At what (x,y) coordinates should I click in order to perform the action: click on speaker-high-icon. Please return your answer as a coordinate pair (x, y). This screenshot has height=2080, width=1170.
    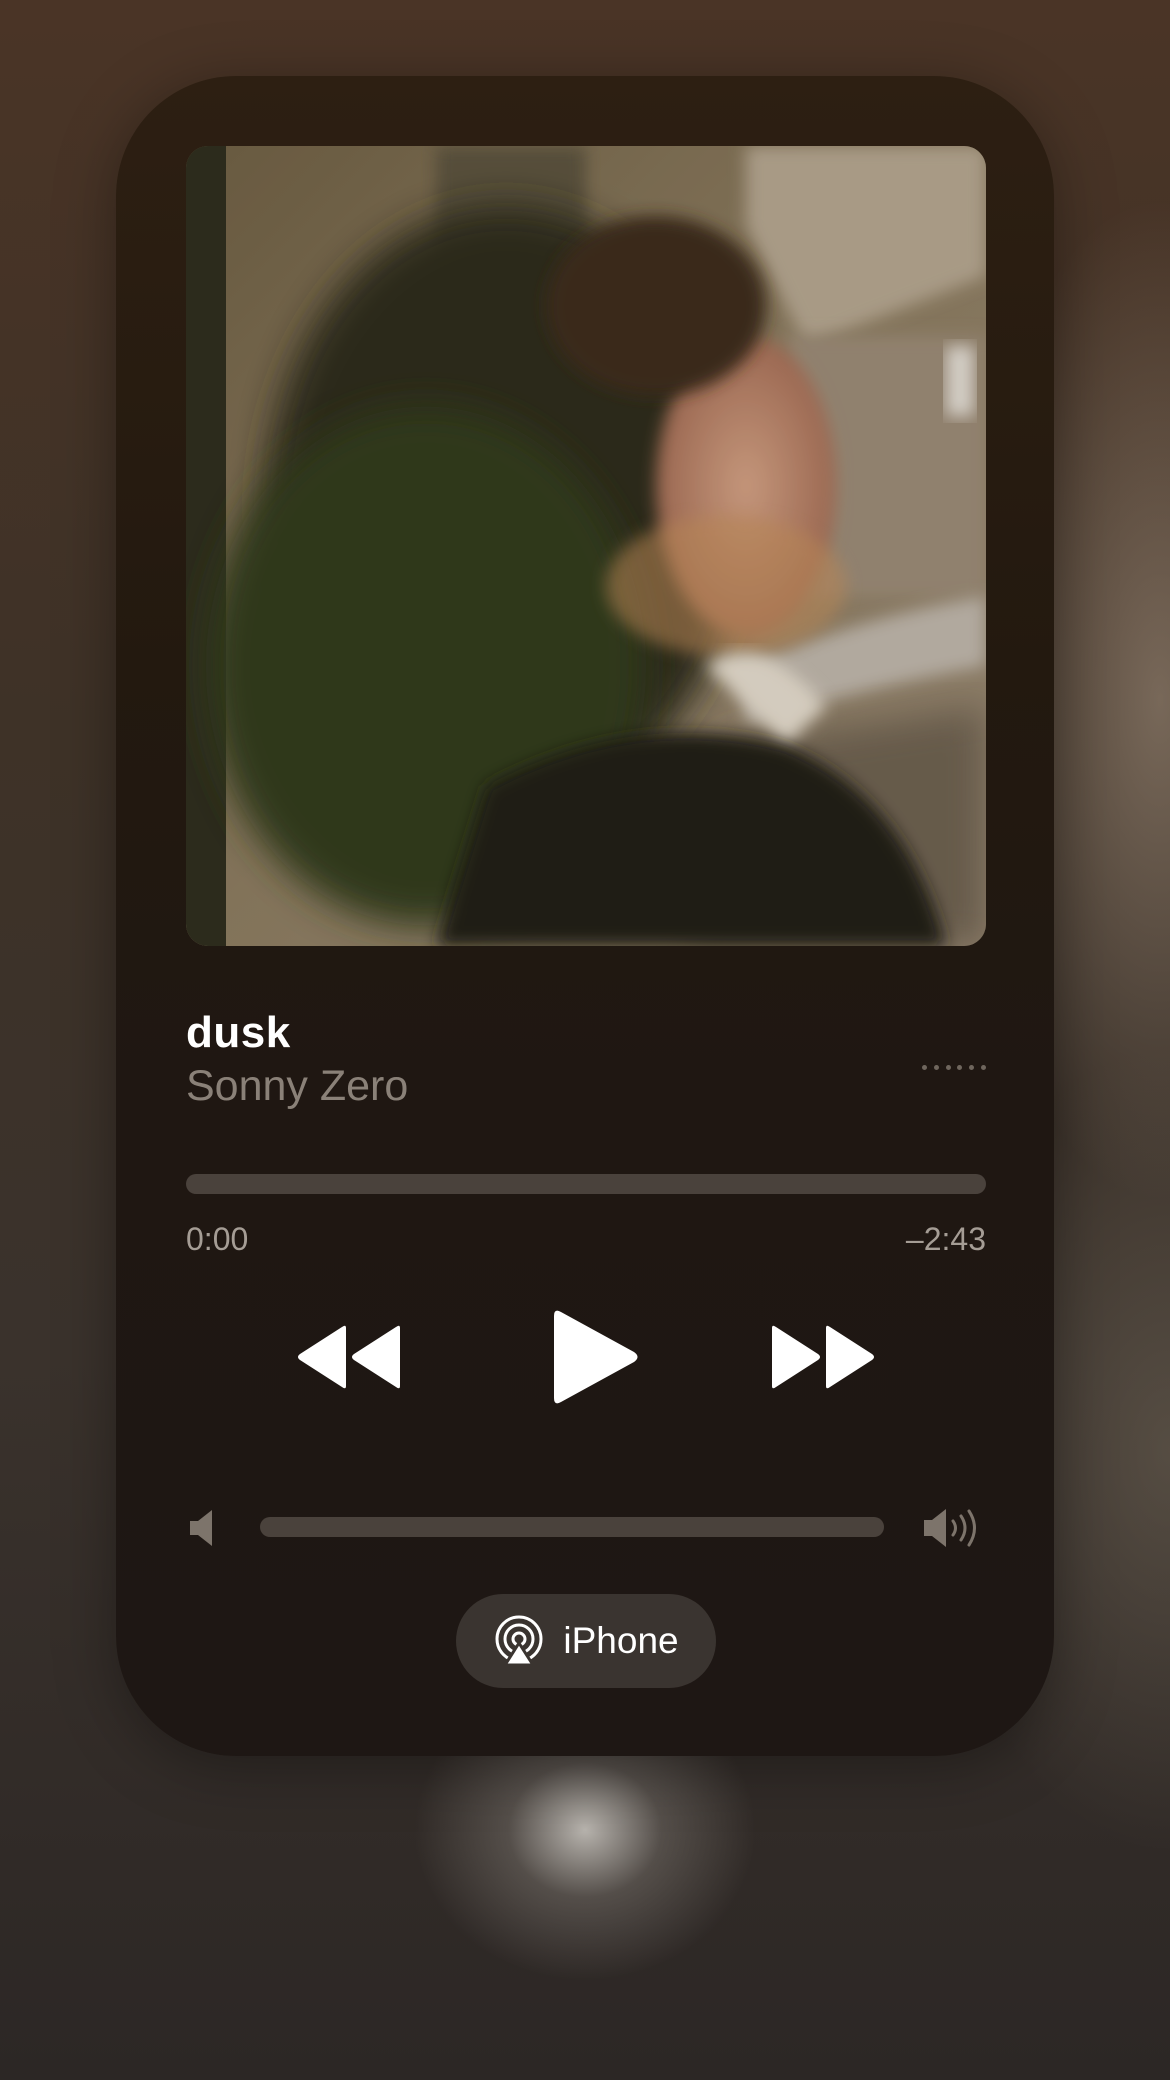
    Looking at the image, I should click on (952, 1528).